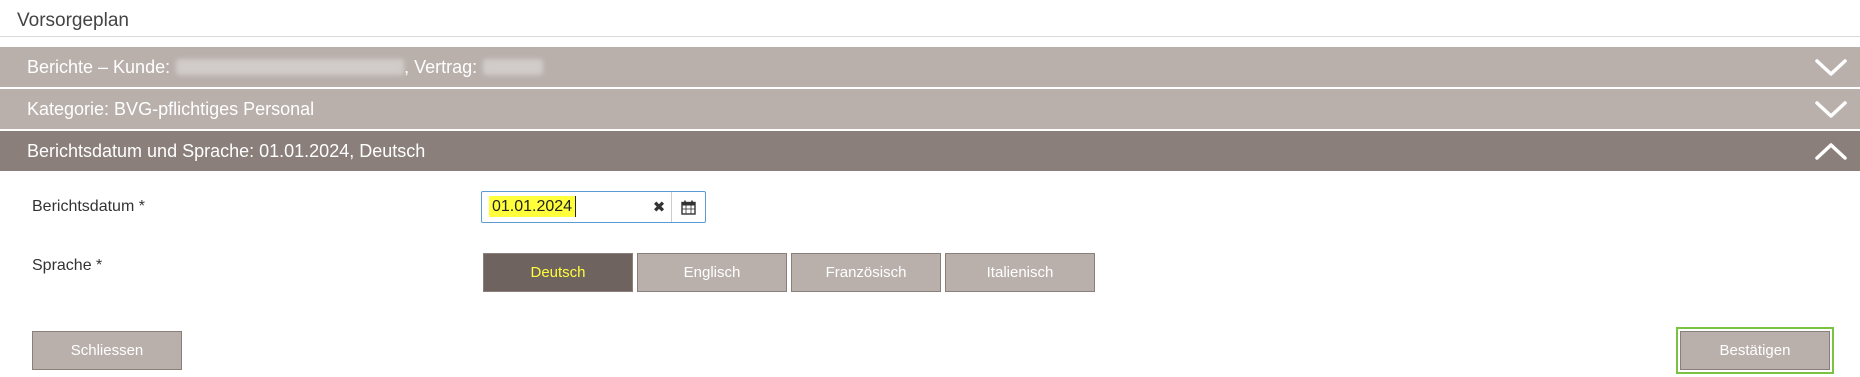 The height and width of the screenshot is (377, 1860). I want to click on report-date-value: 01.01.2024, so click(533, 206).